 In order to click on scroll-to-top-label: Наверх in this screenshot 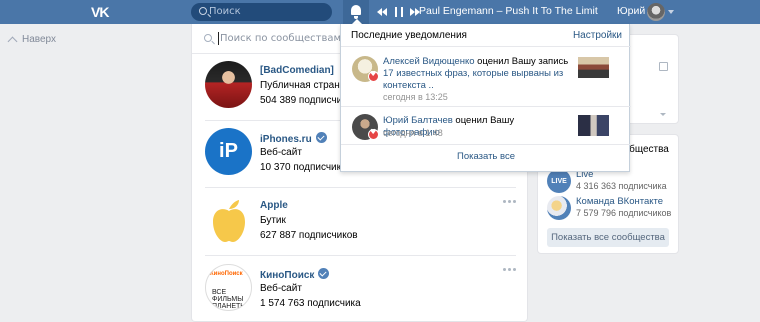, I will do `click(39, 39)`.